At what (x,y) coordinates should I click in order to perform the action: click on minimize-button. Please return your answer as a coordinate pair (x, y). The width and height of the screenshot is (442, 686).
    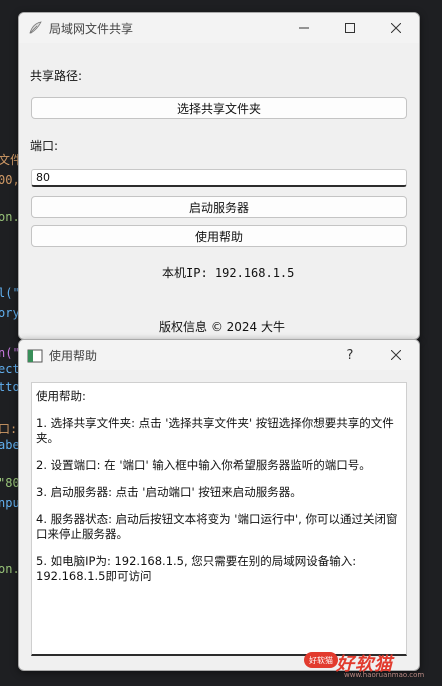
    Looking at the image, I should click on (304, 28).